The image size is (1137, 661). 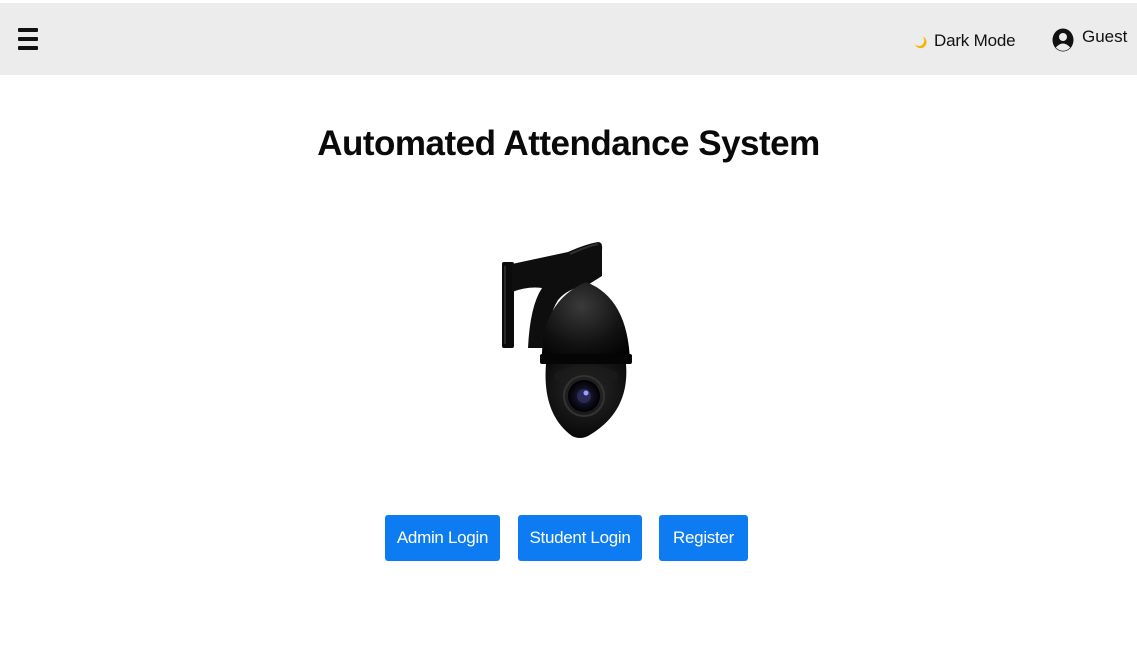 What do you see at coordinates (567, 340) in the screenshot?
I see `security-camera-image` at bounding box center [567, 340].